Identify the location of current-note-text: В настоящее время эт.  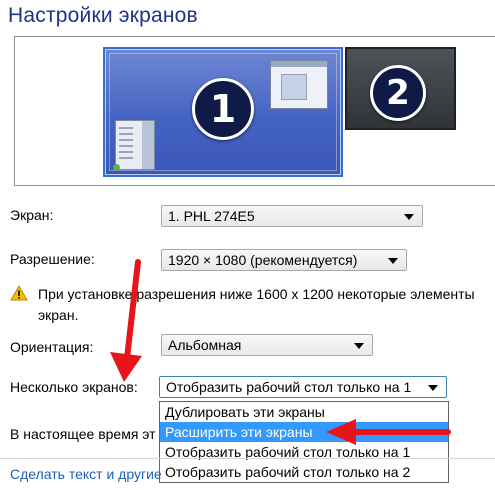
(83, 434).